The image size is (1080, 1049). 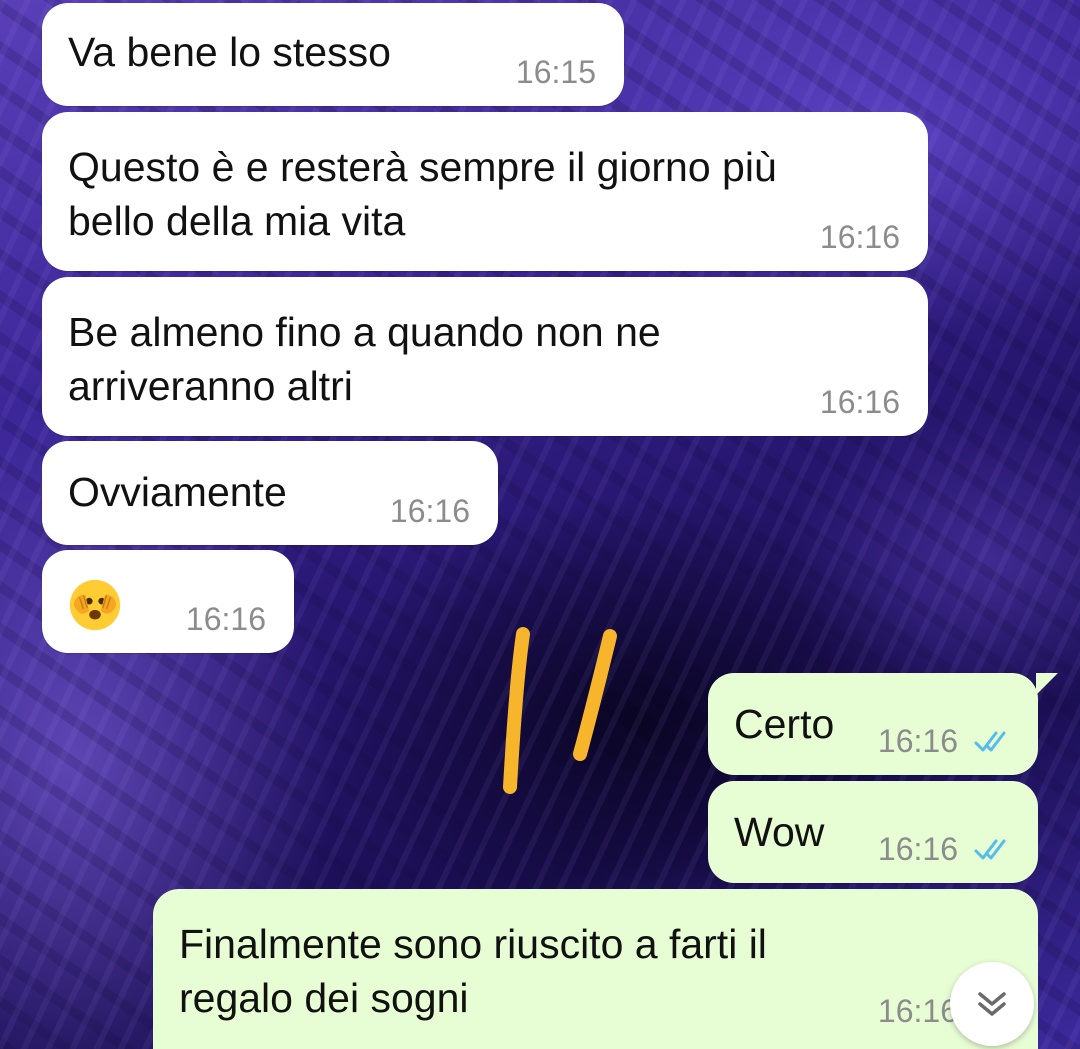 What do you see at coordinates (270, 493) in the screenshot?
I see `message-bubble-incoming: Ovviamente 16:16` at bounding box center [270, 493].